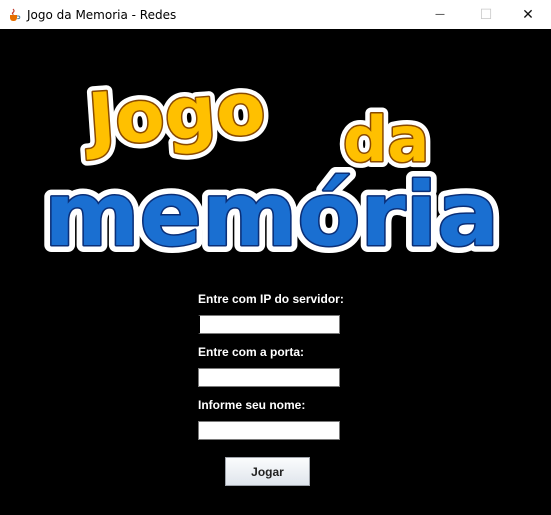  Describe the element at coordinates (267, 471) in the screenshot. I see `play-button: Jogar` at that location.